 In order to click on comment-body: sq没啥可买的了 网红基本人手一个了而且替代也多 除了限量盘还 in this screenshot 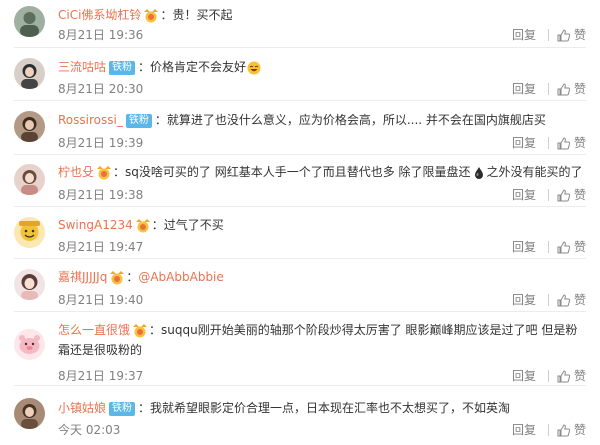, I will do `click(298, 172)`.